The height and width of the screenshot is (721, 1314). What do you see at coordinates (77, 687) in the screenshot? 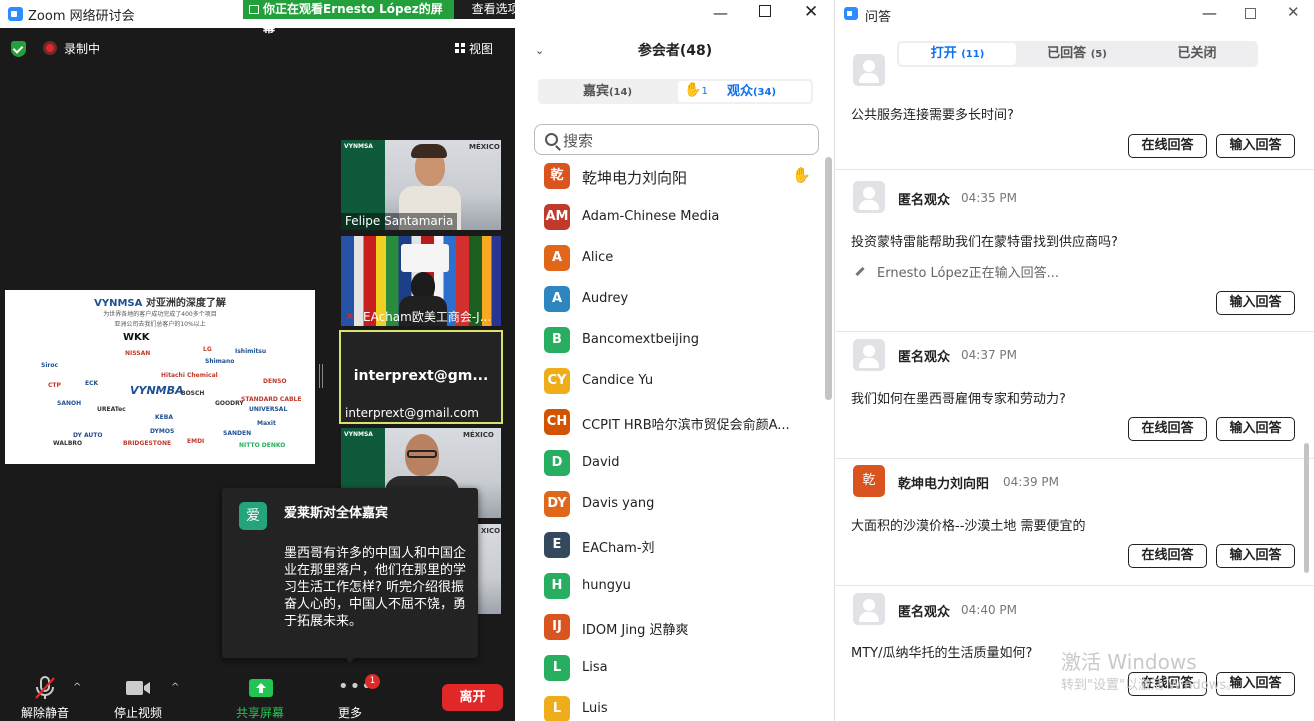
I see `audio-options-caret: ^` at bounding box center [77, 687].